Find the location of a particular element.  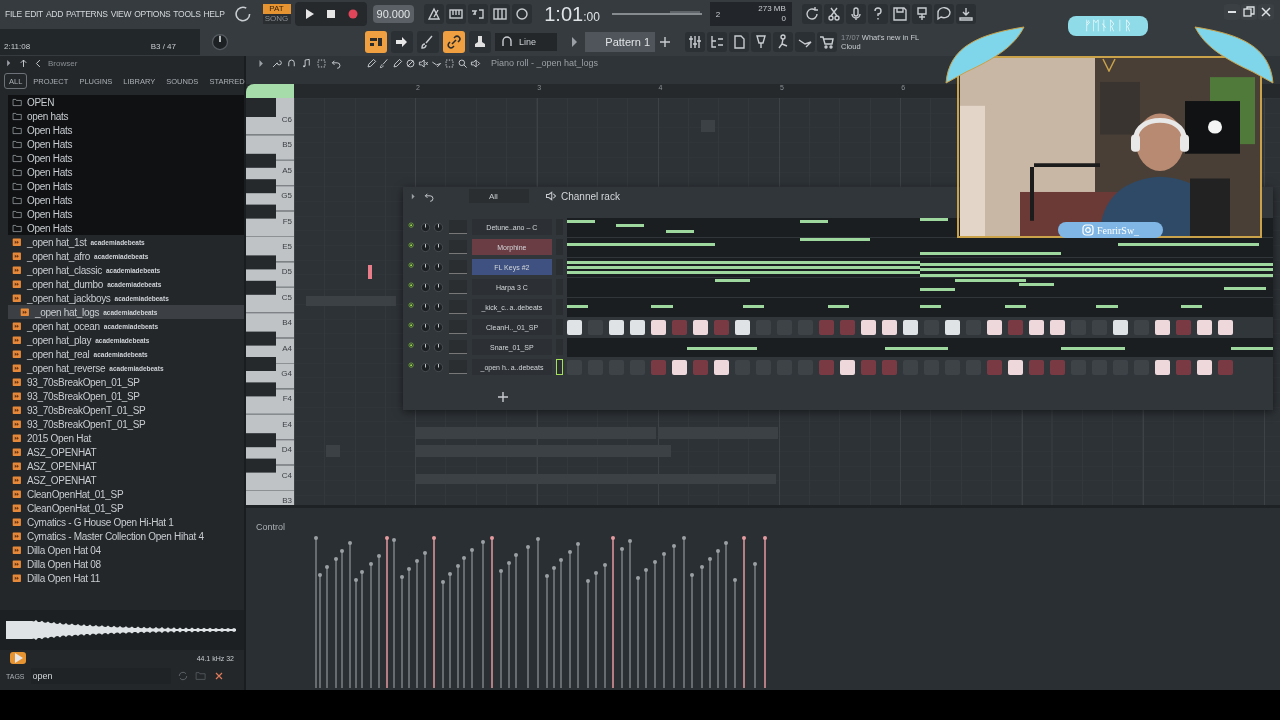

menu-item: OPTIONS is located at coordinates (152, 14).